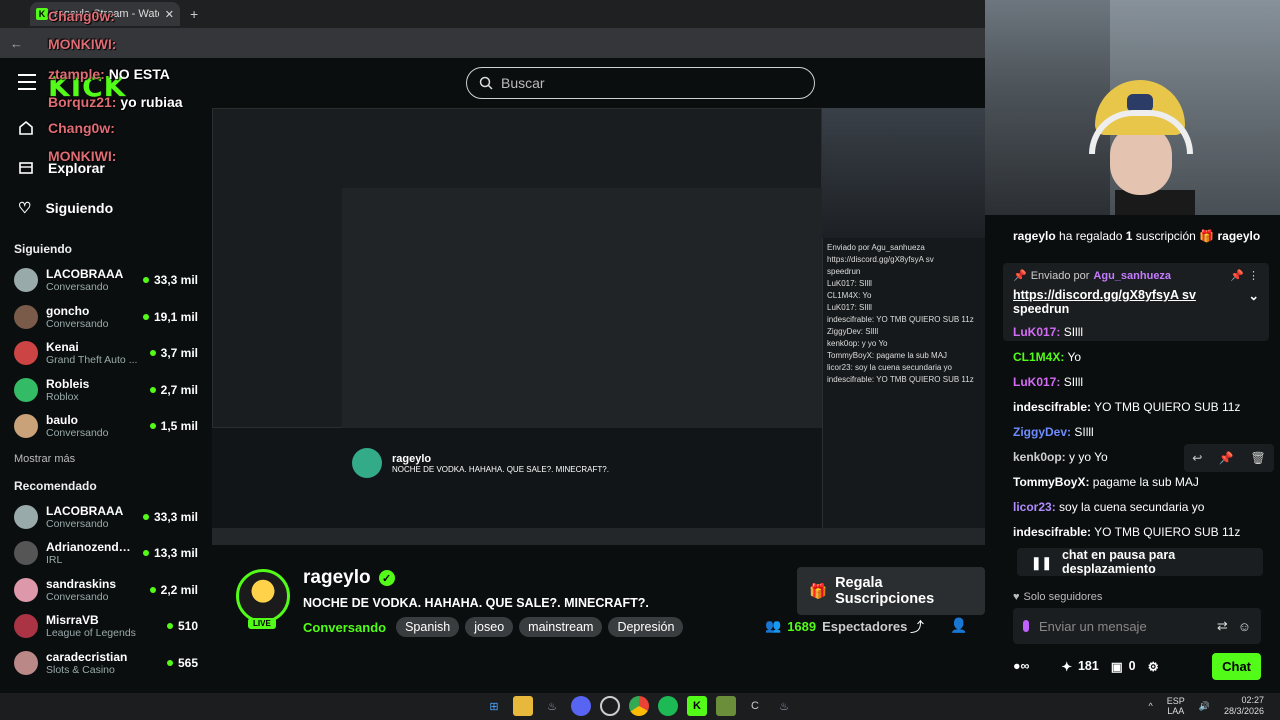  Describe the element at coordinates (179, 589) in the screenshot. I see `viewer-count: 2,2 mil` at that location.